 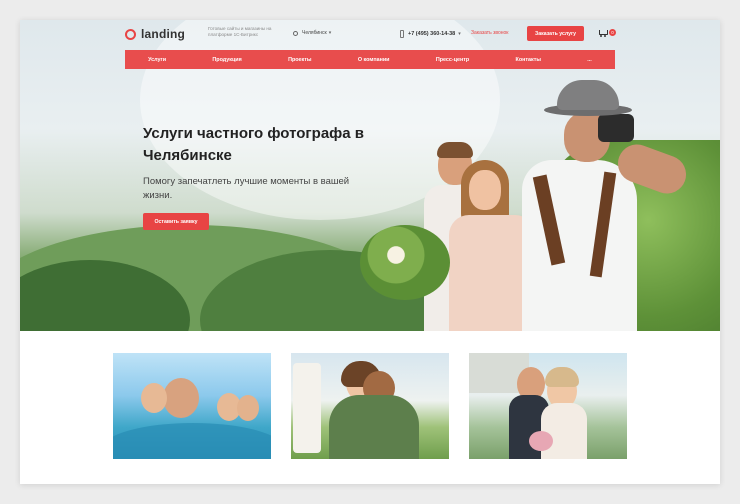 What do you see at coordinates (254, 144) in the screenshot?
I see `hero-title: Услуги частного фотографа в Челябинске` at bounding box center [254, 144].